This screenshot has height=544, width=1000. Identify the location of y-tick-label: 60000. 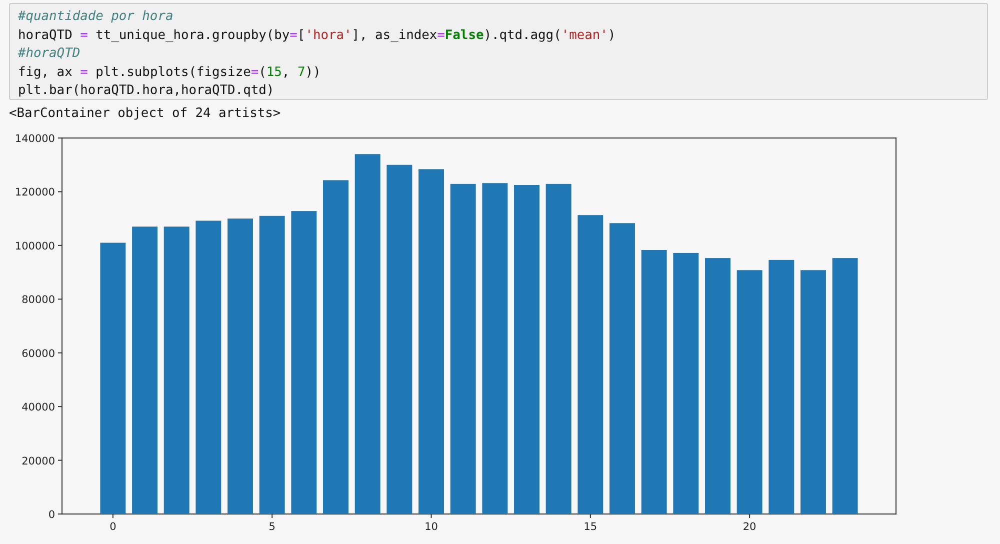
(38, 354).